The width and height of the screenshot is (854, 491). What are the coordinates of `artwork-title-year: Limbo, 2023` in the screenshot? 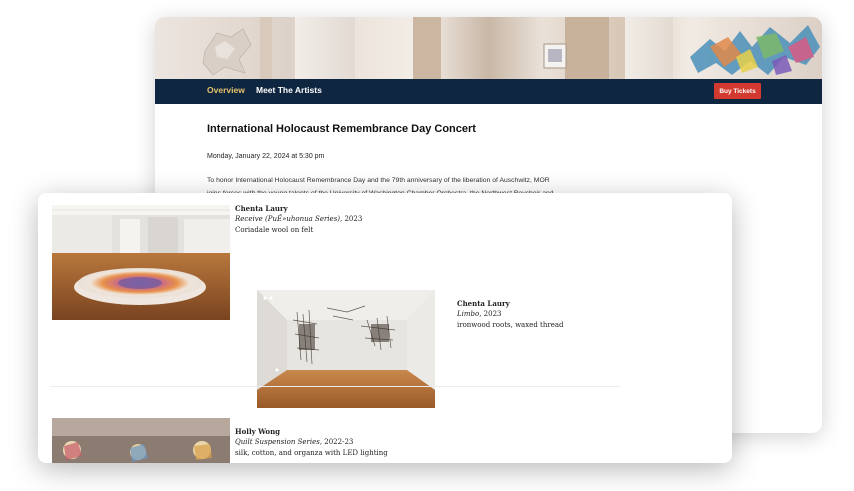 It's located at (510, 314).